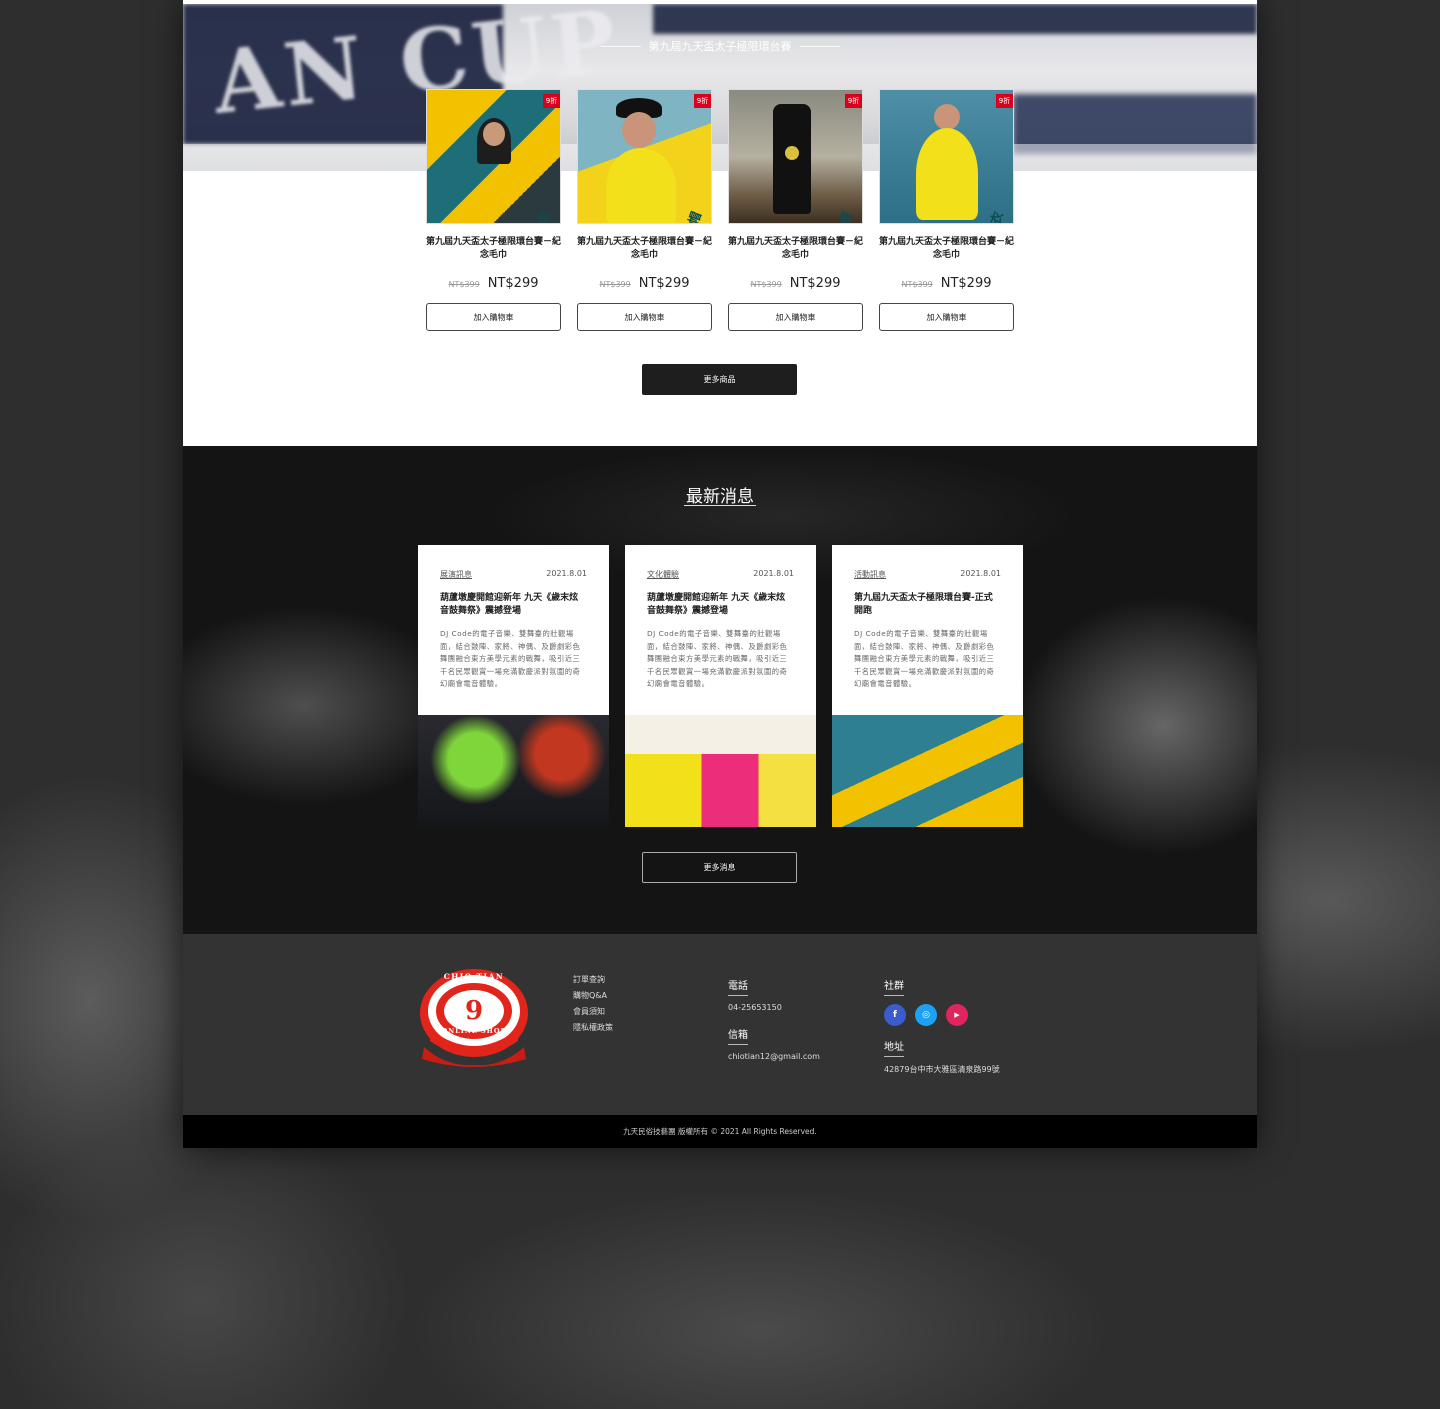  I want to click on footer-link-privacy-policy: 隱私權政策, so click(593, 1028).